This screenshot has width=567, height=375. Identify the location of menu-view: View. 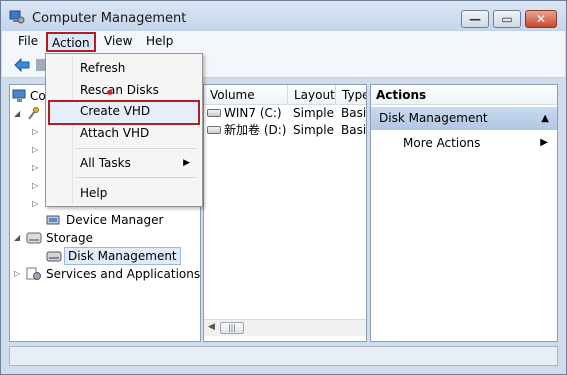
(118, 41).